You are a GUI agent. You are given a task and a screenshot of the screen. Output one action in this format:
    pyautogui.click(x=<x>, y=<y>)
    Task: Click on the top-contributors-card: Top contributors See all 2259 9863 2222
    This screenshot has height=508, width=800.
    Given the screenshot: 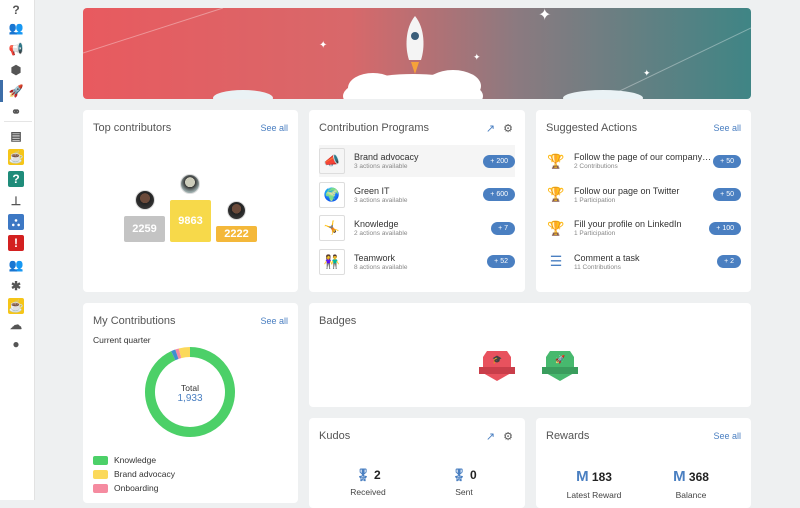 What is the action you would take?
    pyautogui.click(x=190, y=201)
    